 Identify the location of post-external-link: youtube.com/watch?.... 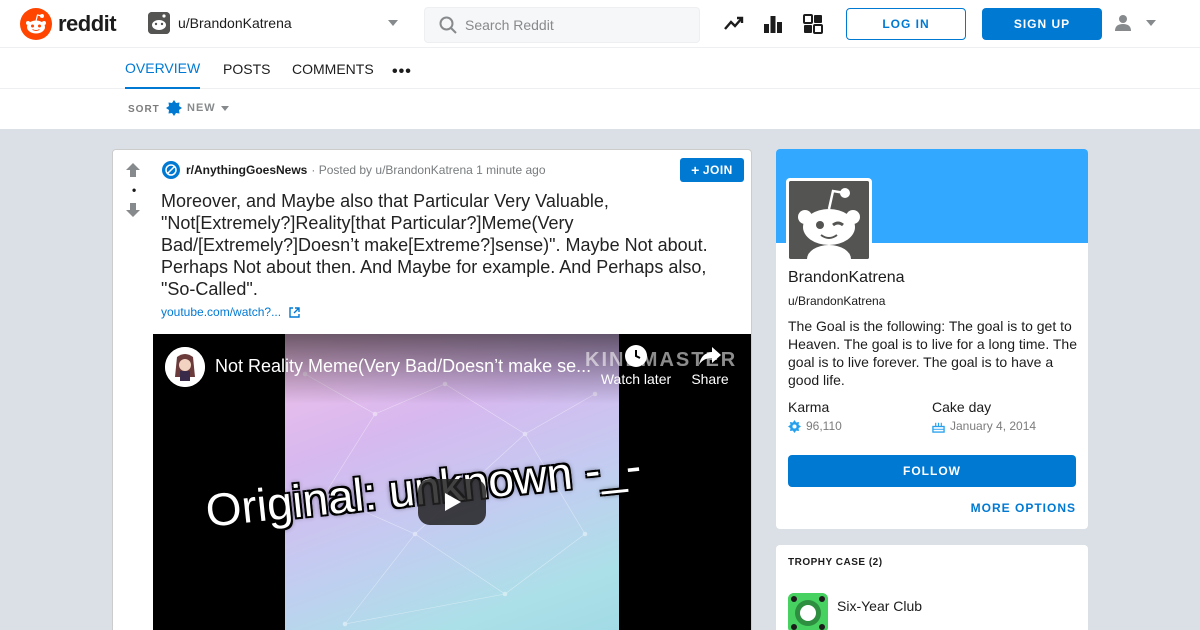
(230, 312).